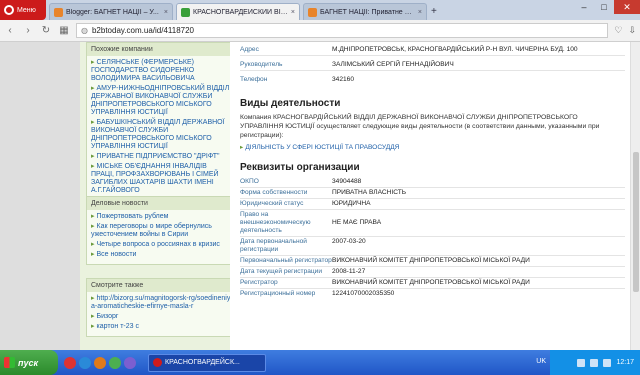 The height and width of the screenshot is (375, 640). What do you see at coordinates (581, 362) in the screenshot?
I see `network-icon` at bounding box center [581, 362].